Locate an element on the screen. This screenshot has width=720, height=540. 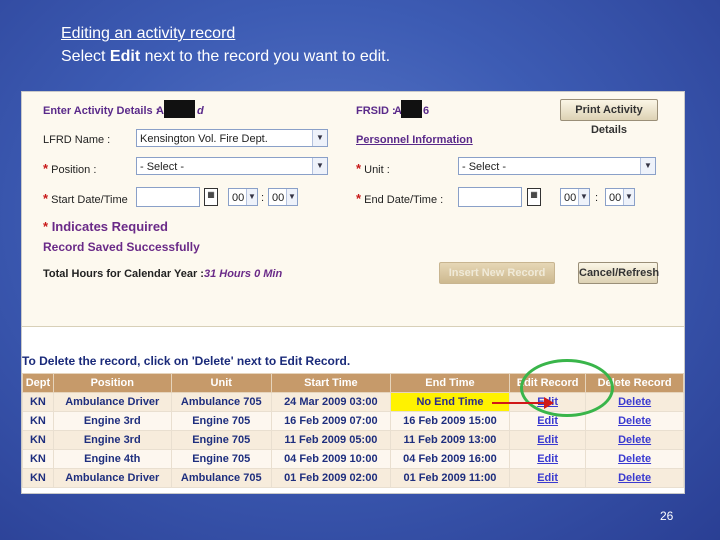
cell-start: 04 Feb 2009 10:00 is located at coordinates (330, 459).